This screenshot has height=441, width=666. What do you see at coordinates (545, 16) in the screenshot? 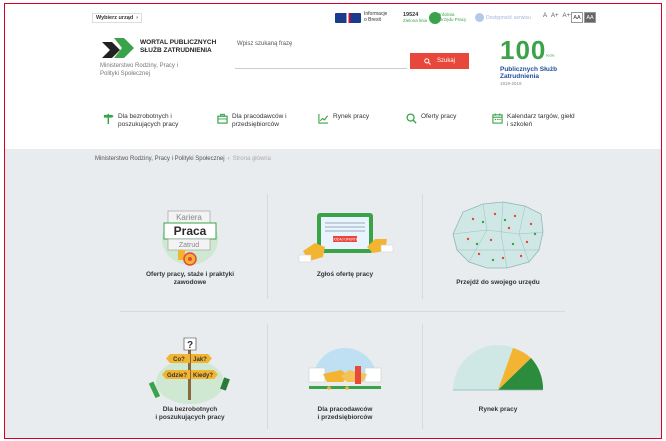
I see `font-size-a: A` at bounding box center [545, 16].